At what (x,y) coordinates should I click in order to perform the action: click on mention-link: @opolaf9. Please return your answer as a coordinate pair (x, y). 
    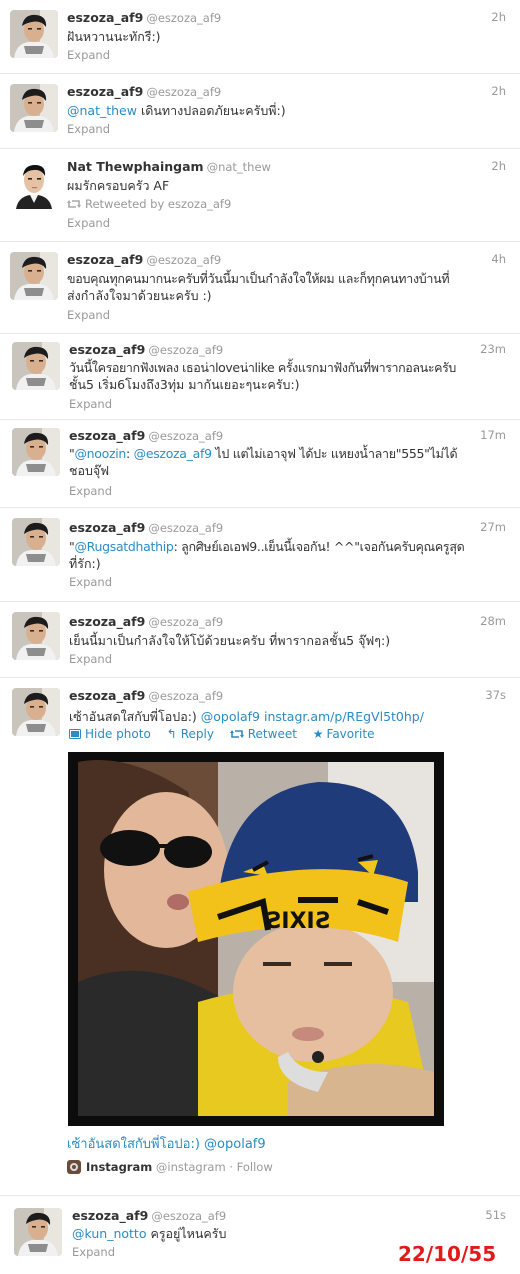
    Looking at the image, I should click on (230, 716).